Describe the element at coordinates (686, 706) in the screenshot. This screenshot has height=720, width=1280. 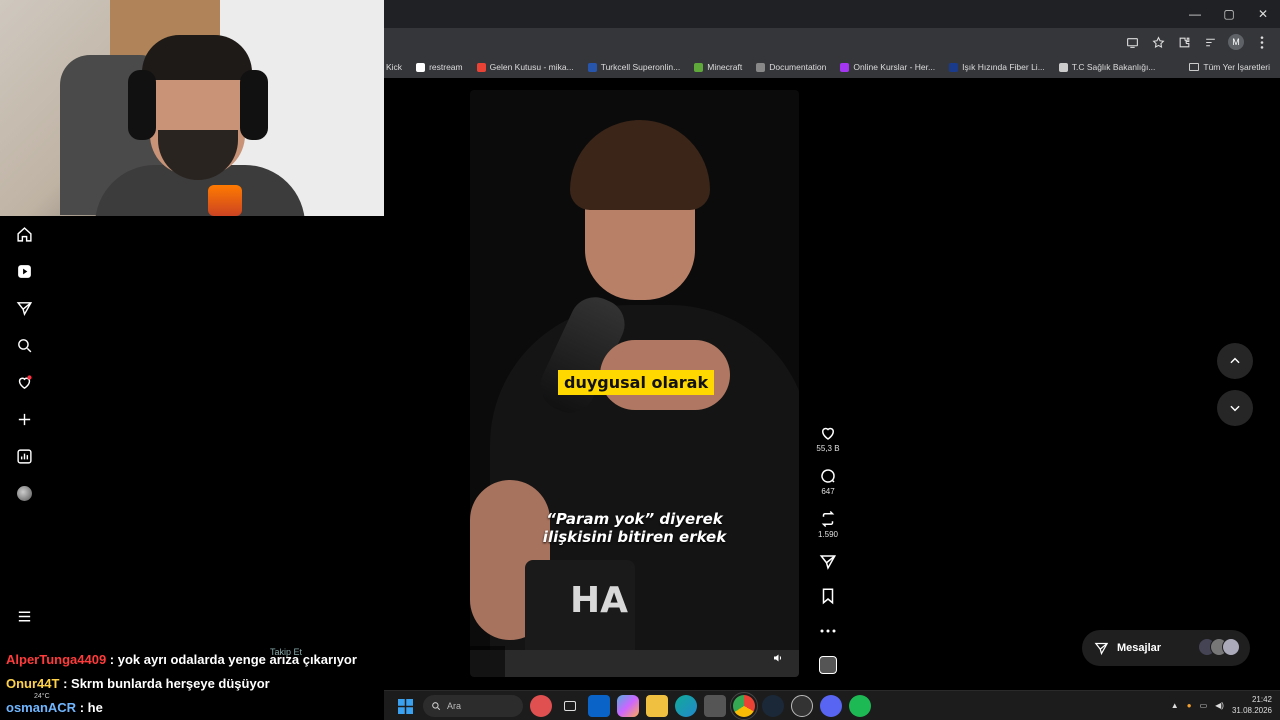
I see `edge-icon` at that location.